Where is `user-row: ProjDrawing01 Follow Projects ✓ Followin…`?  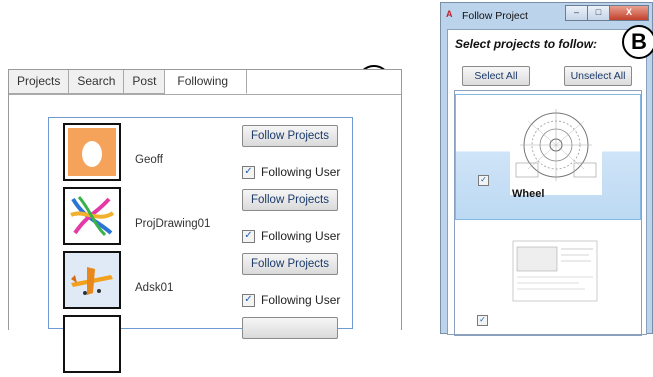 user-row: ProjDrawing01 Follow Projects ✓ Followin… is located at coordinates (200, 217).